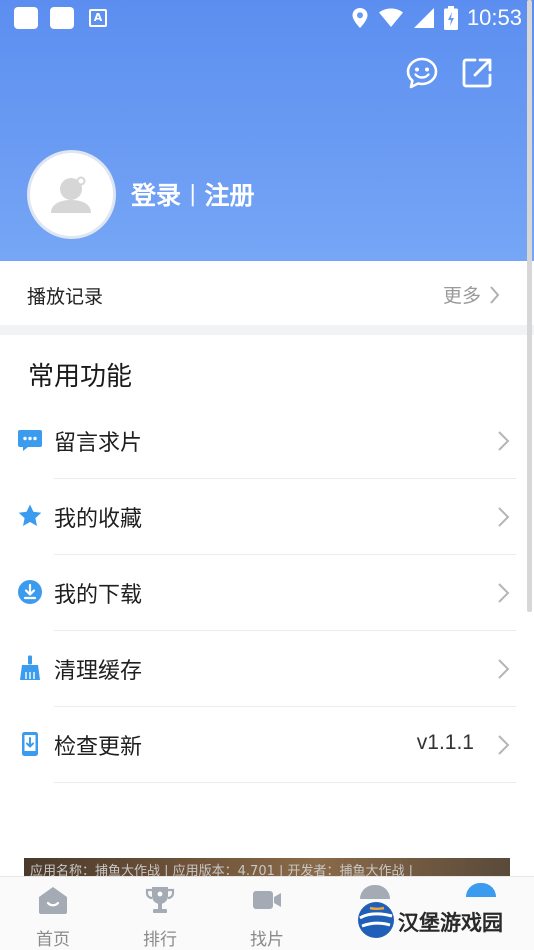 This screenshot has height=950, width=534. Describe the element at coordinates (450, 18) in the screenshot. I see `battery-icon` at that location.